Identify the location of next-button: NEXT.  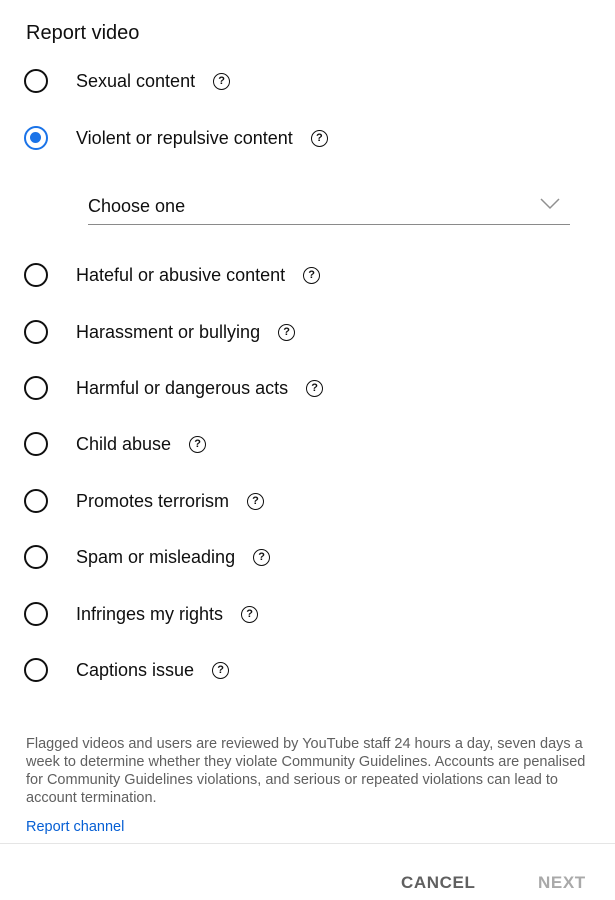
(562, 883).